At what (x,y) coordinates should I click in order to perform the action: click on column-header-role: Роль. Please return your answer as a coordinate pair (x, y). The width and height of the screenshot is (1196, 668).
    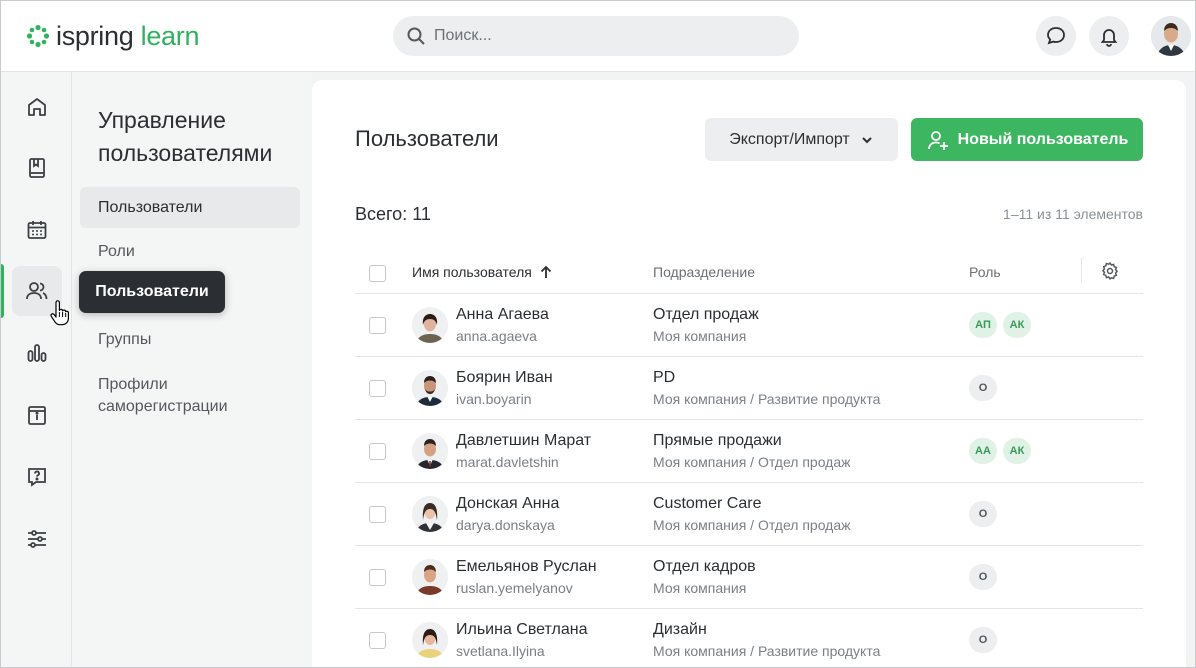
    Looking at the image, I should click on (985, 272).